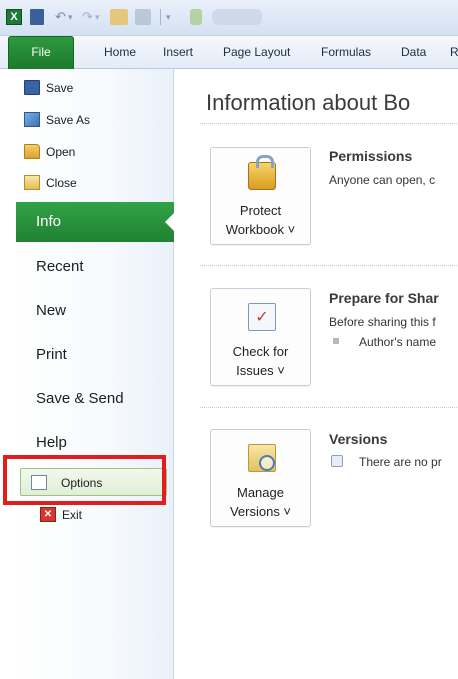 The width and height of the screenshot is (458, 679). What do you see at coordinates (260, 210) in the screenshot?
I see `button-label: Protect` at bounding box center [260, 210].